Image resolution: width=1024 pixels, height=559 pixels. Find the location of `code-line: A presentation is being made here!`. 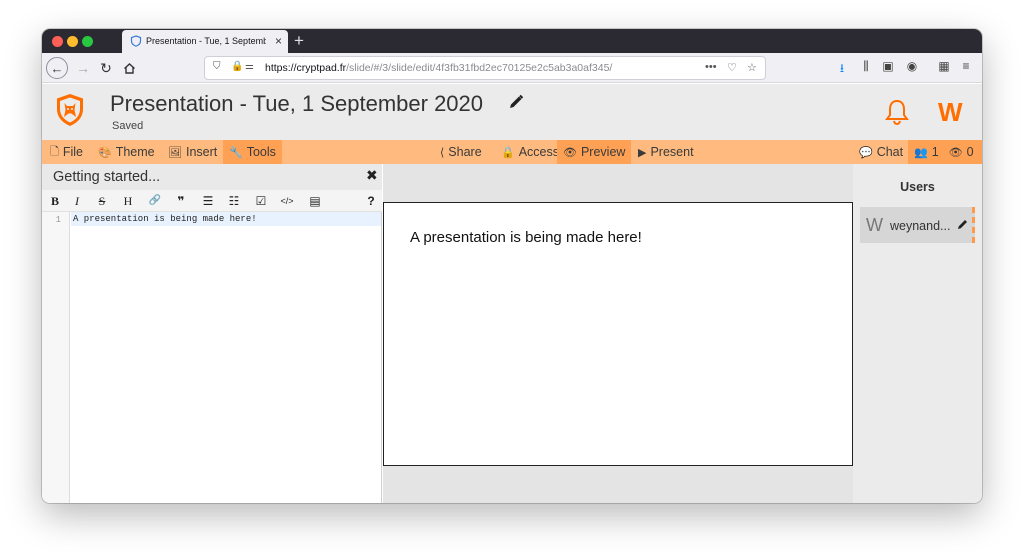

code-line: A presentation is being made here! is located at coordinates (226, 219).